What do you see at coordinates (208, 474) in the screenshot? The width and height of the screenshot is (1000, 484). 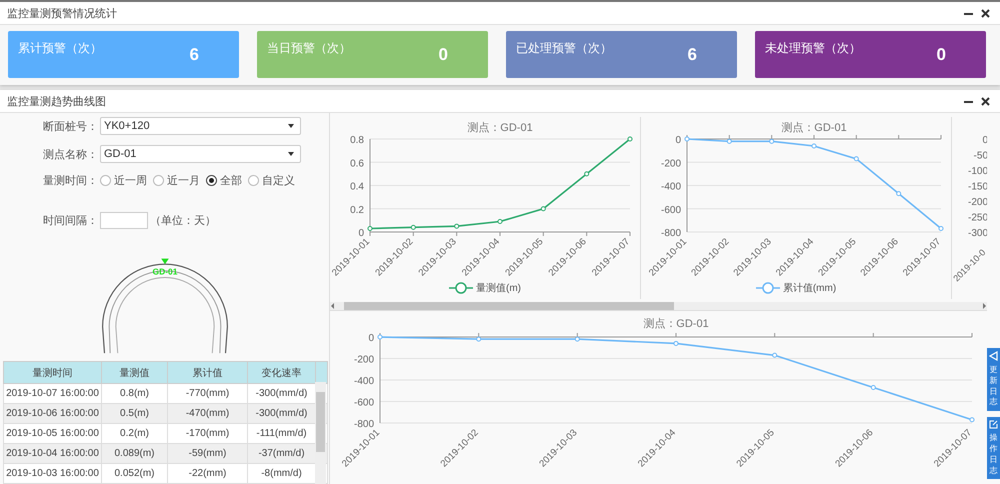 I see `table-cell: -22(mm)` at bounding box center [208, 474].